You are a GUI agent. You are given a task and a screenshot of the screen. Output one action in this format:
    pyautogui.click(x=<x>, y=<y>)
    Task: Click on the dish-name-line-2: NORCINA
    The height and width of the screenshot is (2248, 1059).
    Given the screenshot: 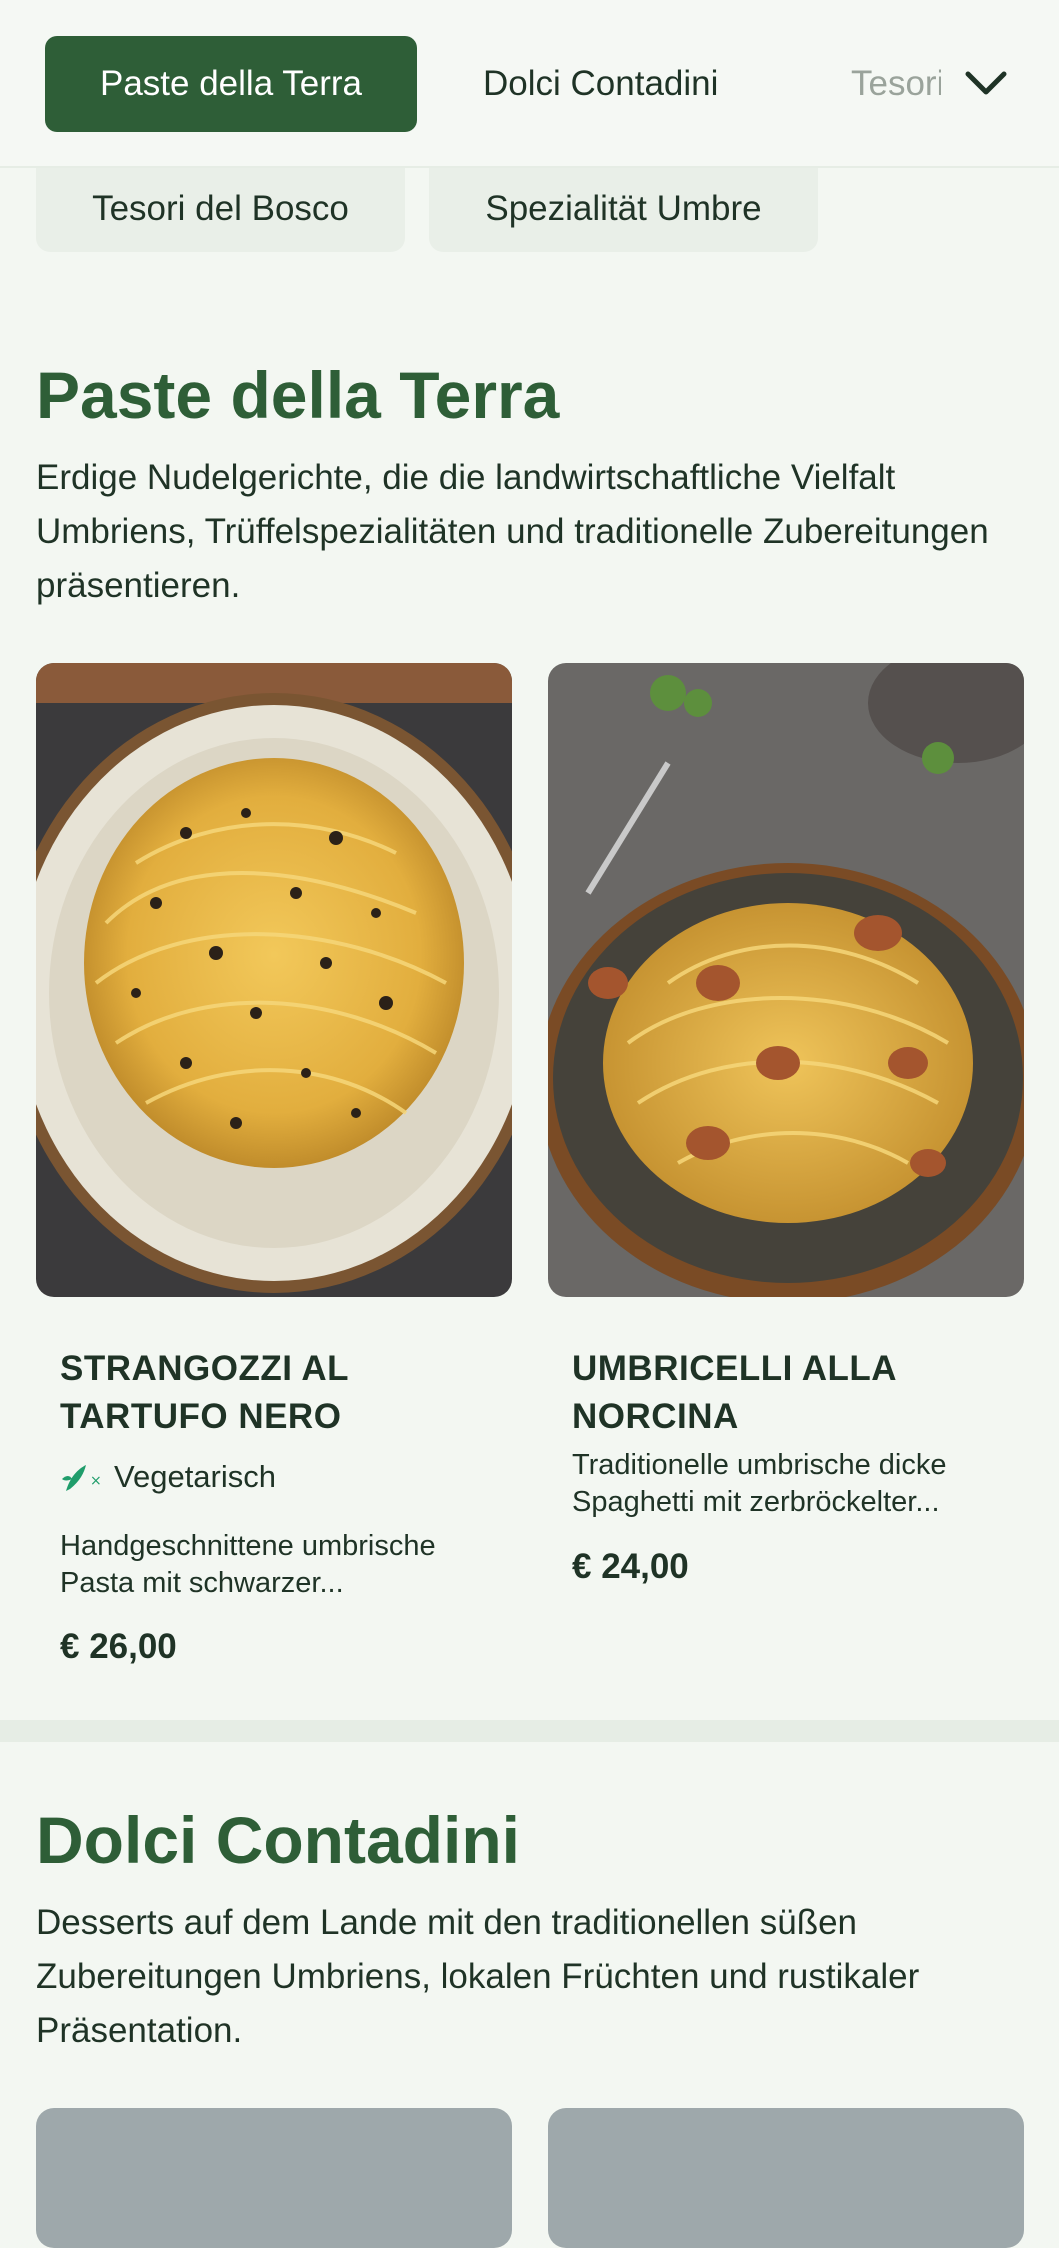 What is the action you would take?
    pyautogui.click(x=655, y=1416)
    